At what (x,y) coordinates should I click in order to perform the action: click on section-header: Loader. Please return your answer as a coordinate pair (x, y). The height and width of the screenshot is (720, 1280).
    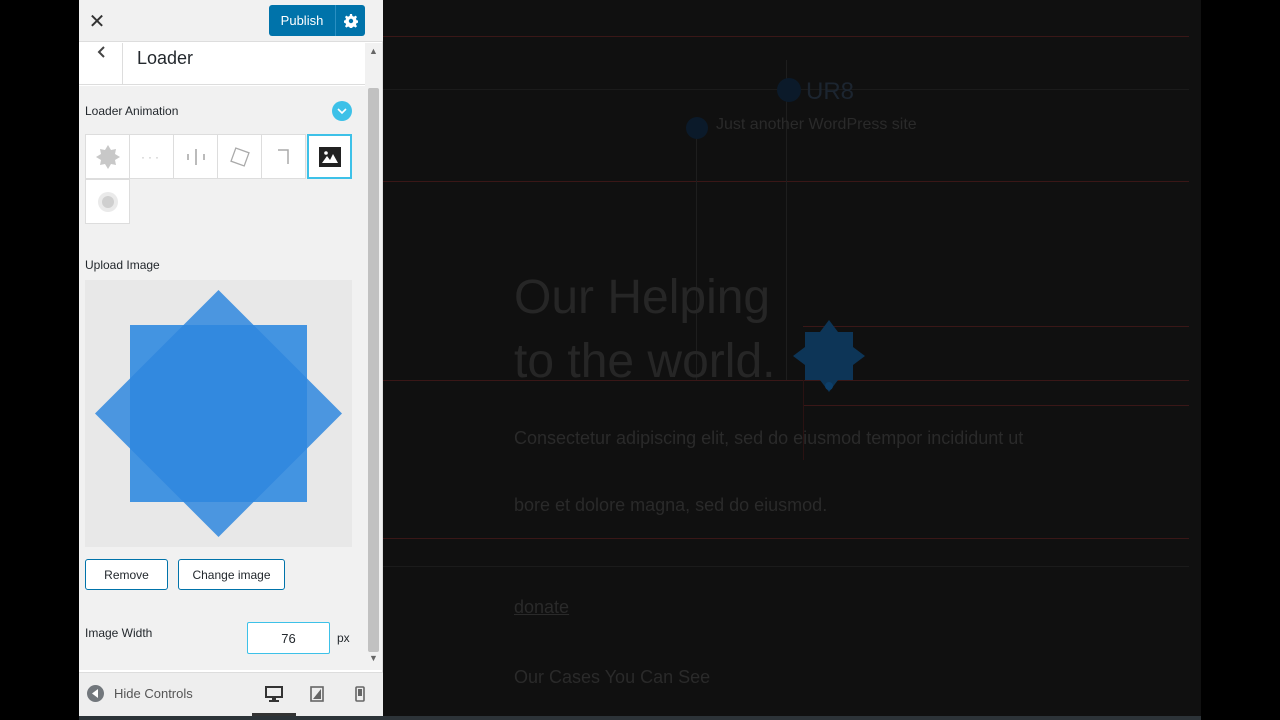
    Looking at the image, I should click on (222, 64).